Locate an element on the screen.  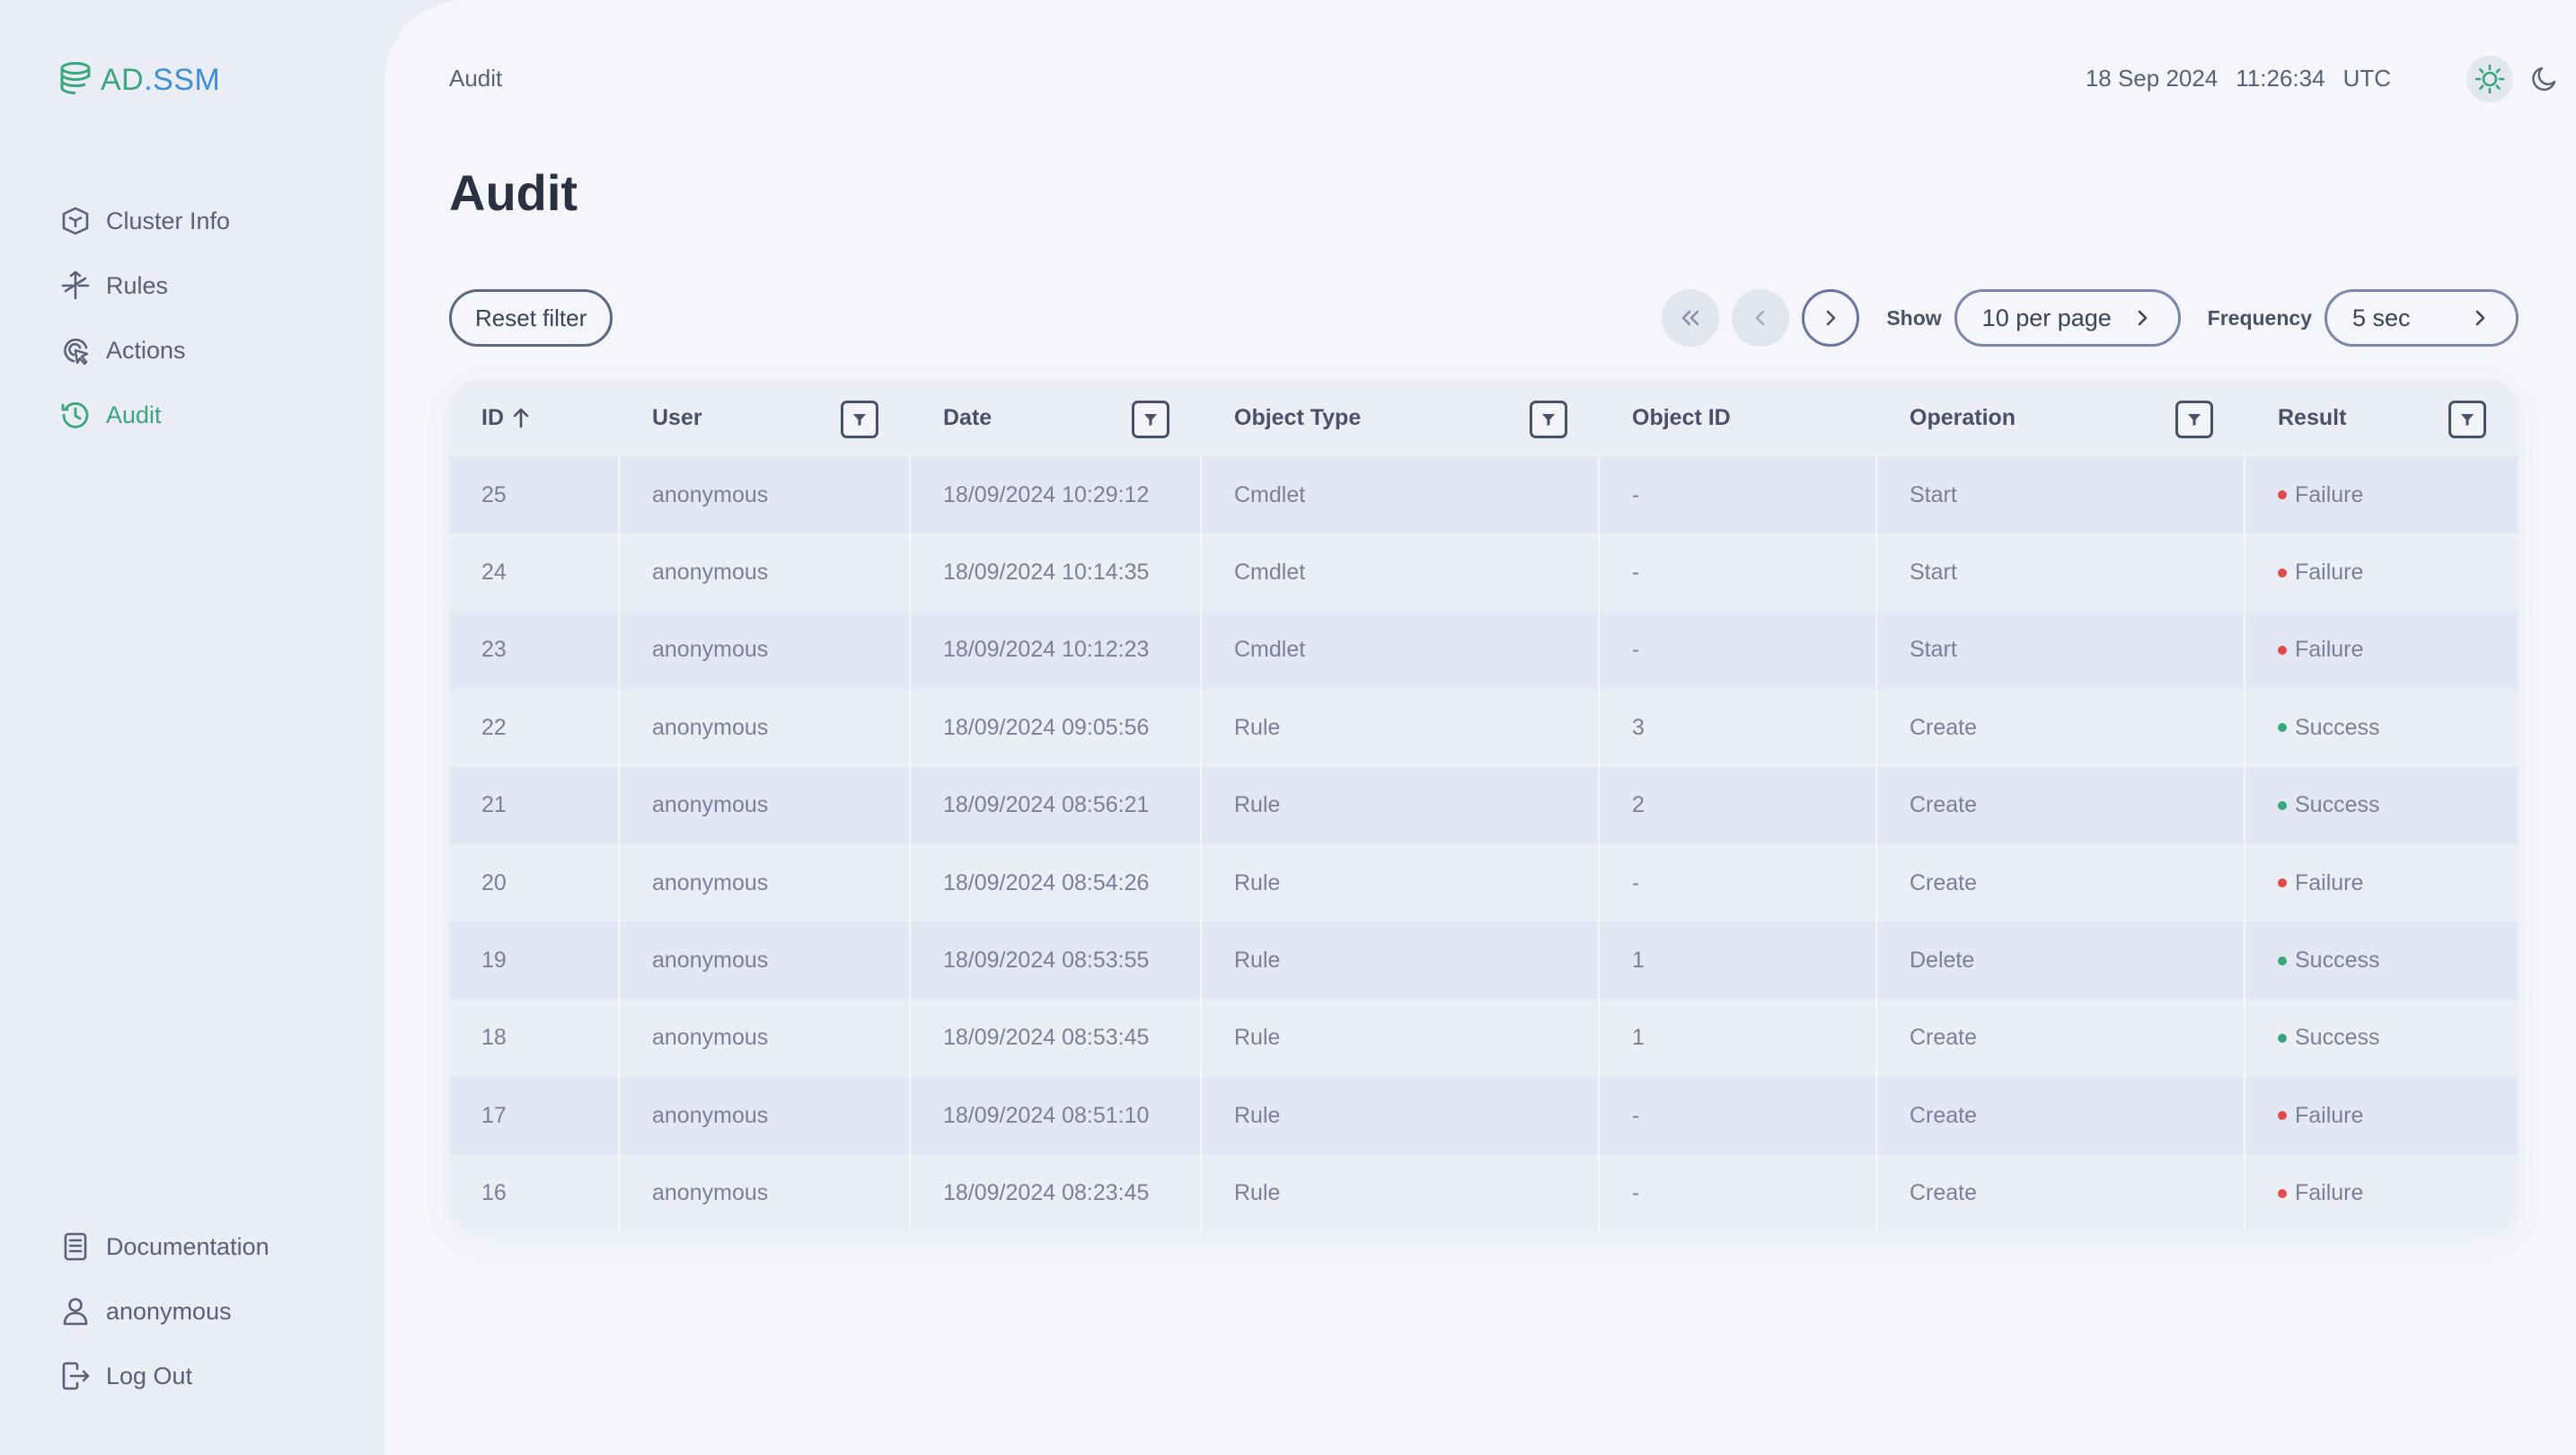
cell-date: 18/09/2024 08:54:26 is located at coordinates (1056, 883).